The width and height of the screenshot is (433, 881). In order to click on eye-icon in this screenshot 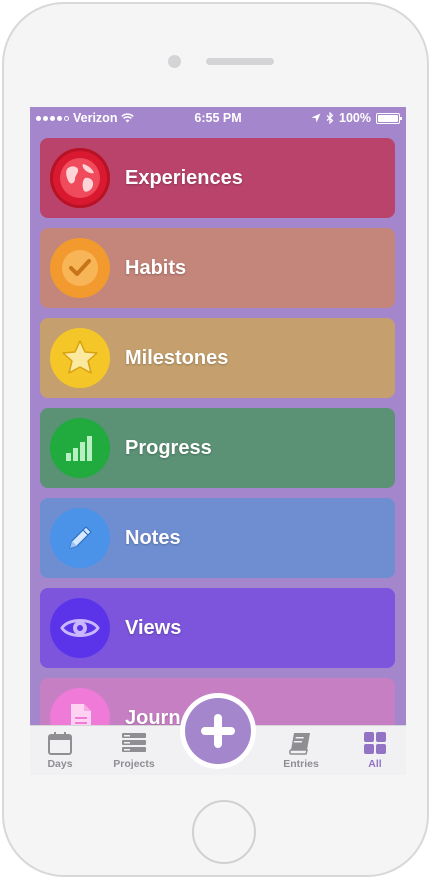, I will do `click(80, 628)`.